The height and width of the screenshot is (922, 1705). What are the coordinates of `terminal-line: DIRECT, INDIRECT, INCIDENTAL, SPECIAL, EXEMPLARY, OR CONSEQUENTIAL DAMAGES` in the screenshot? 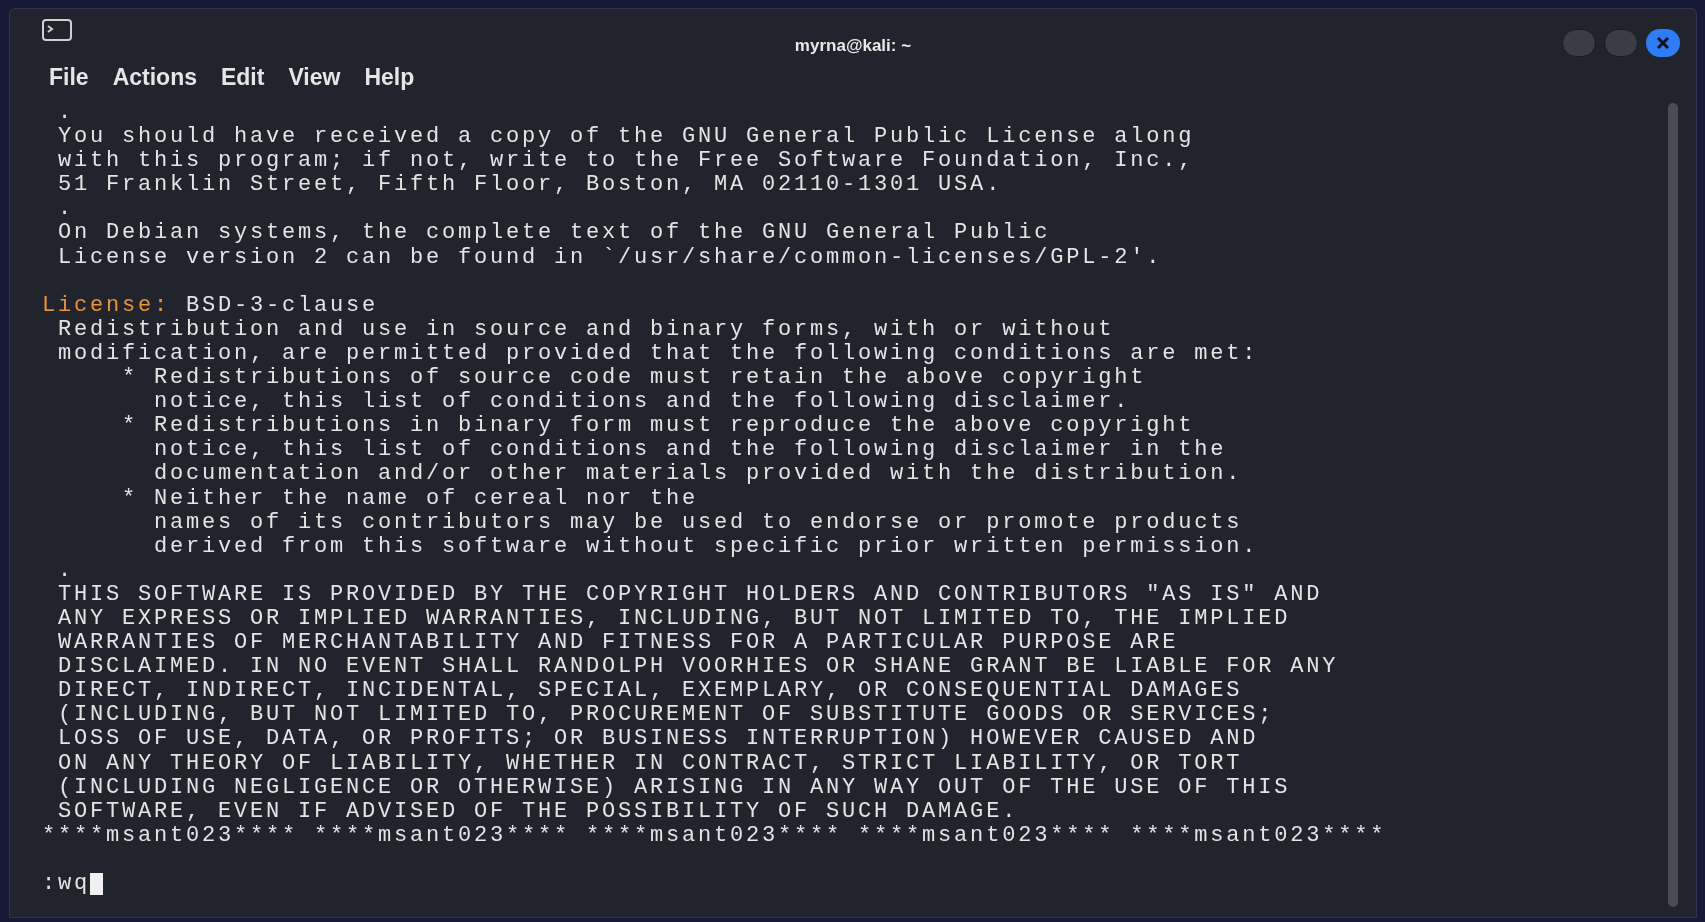 It's located at (650, 691).